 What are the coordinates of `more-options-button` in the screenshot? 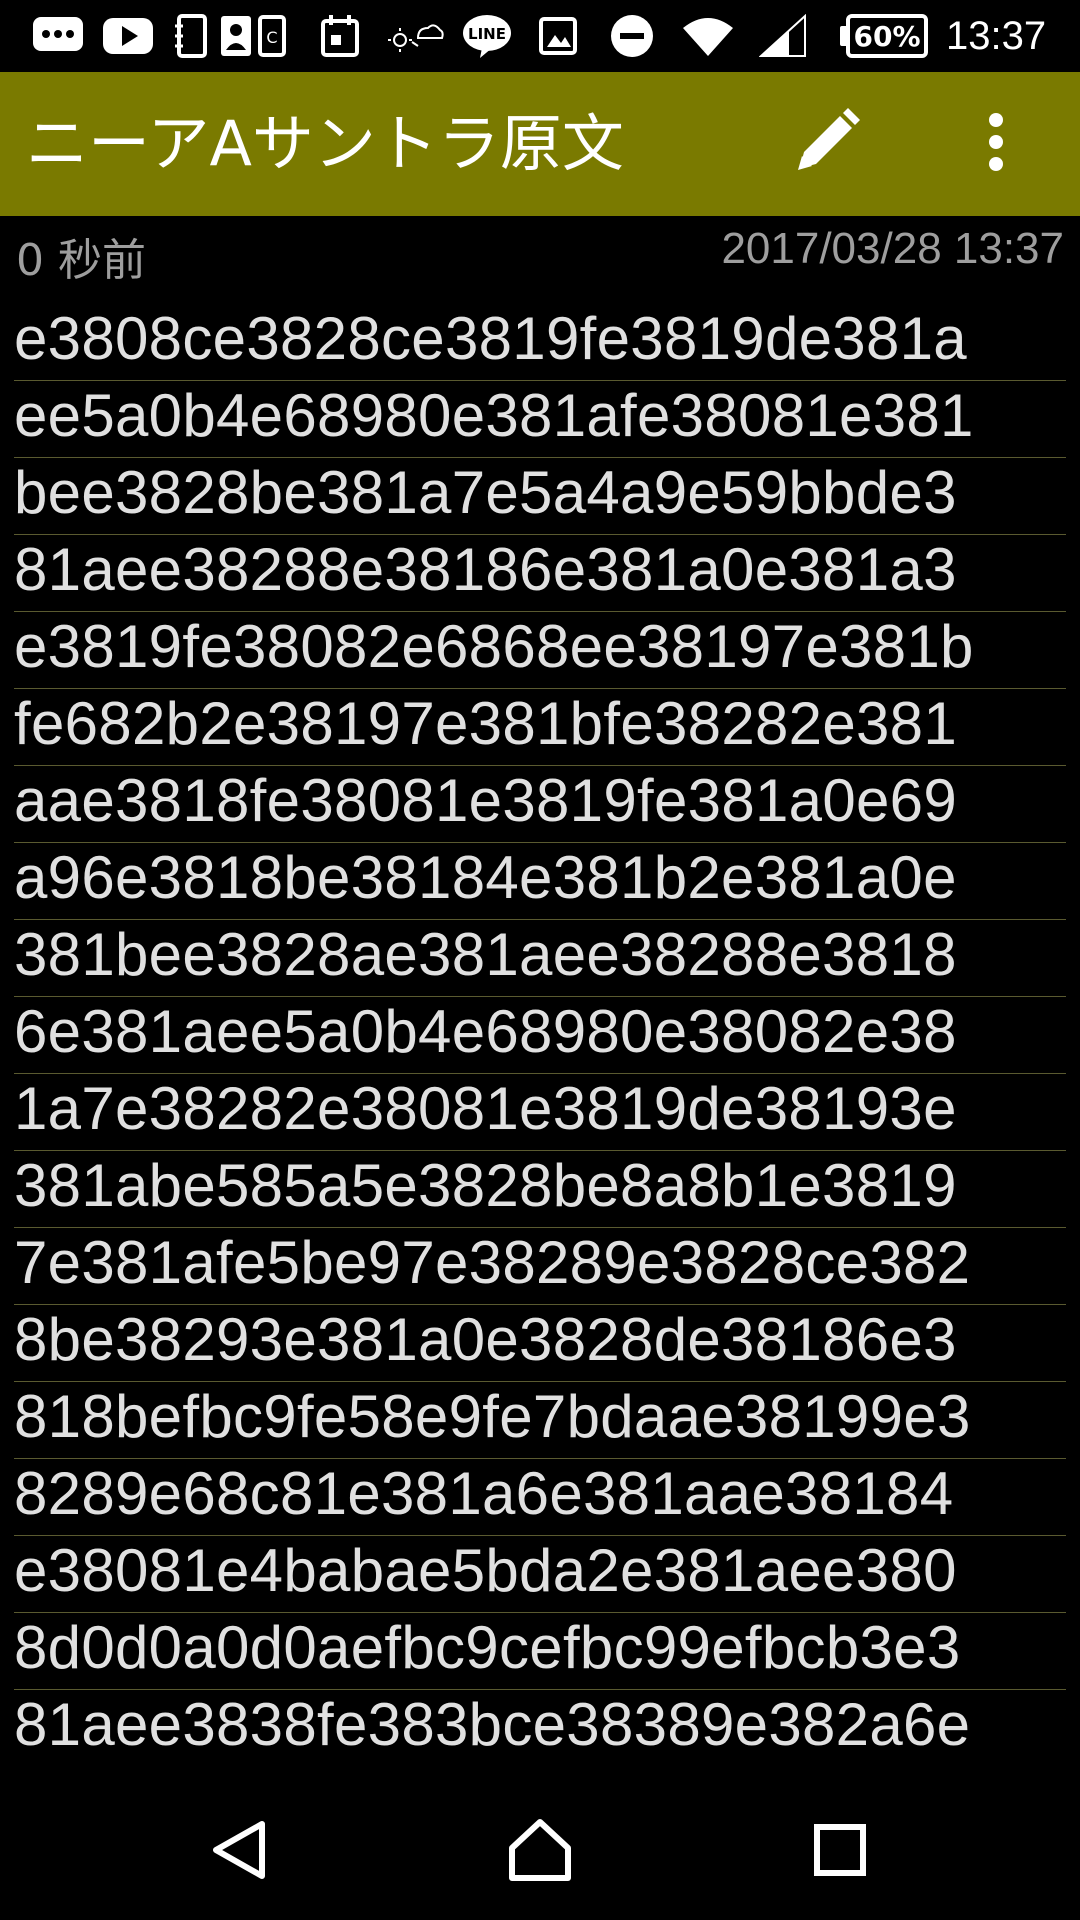 It's located at (996, 144).